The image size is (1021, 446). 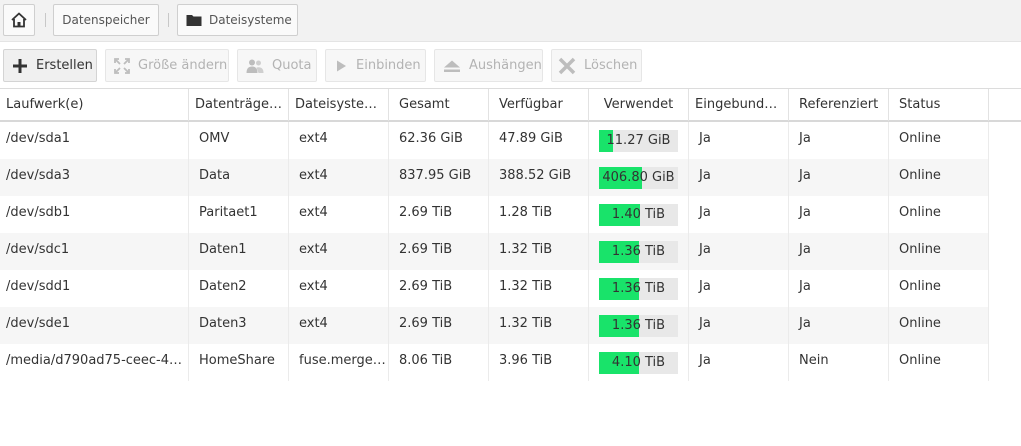 What do you see at coordinates (50, 65) in the screenshot?
I see `create-button: Erstellen` at bounding box center [50, 65].